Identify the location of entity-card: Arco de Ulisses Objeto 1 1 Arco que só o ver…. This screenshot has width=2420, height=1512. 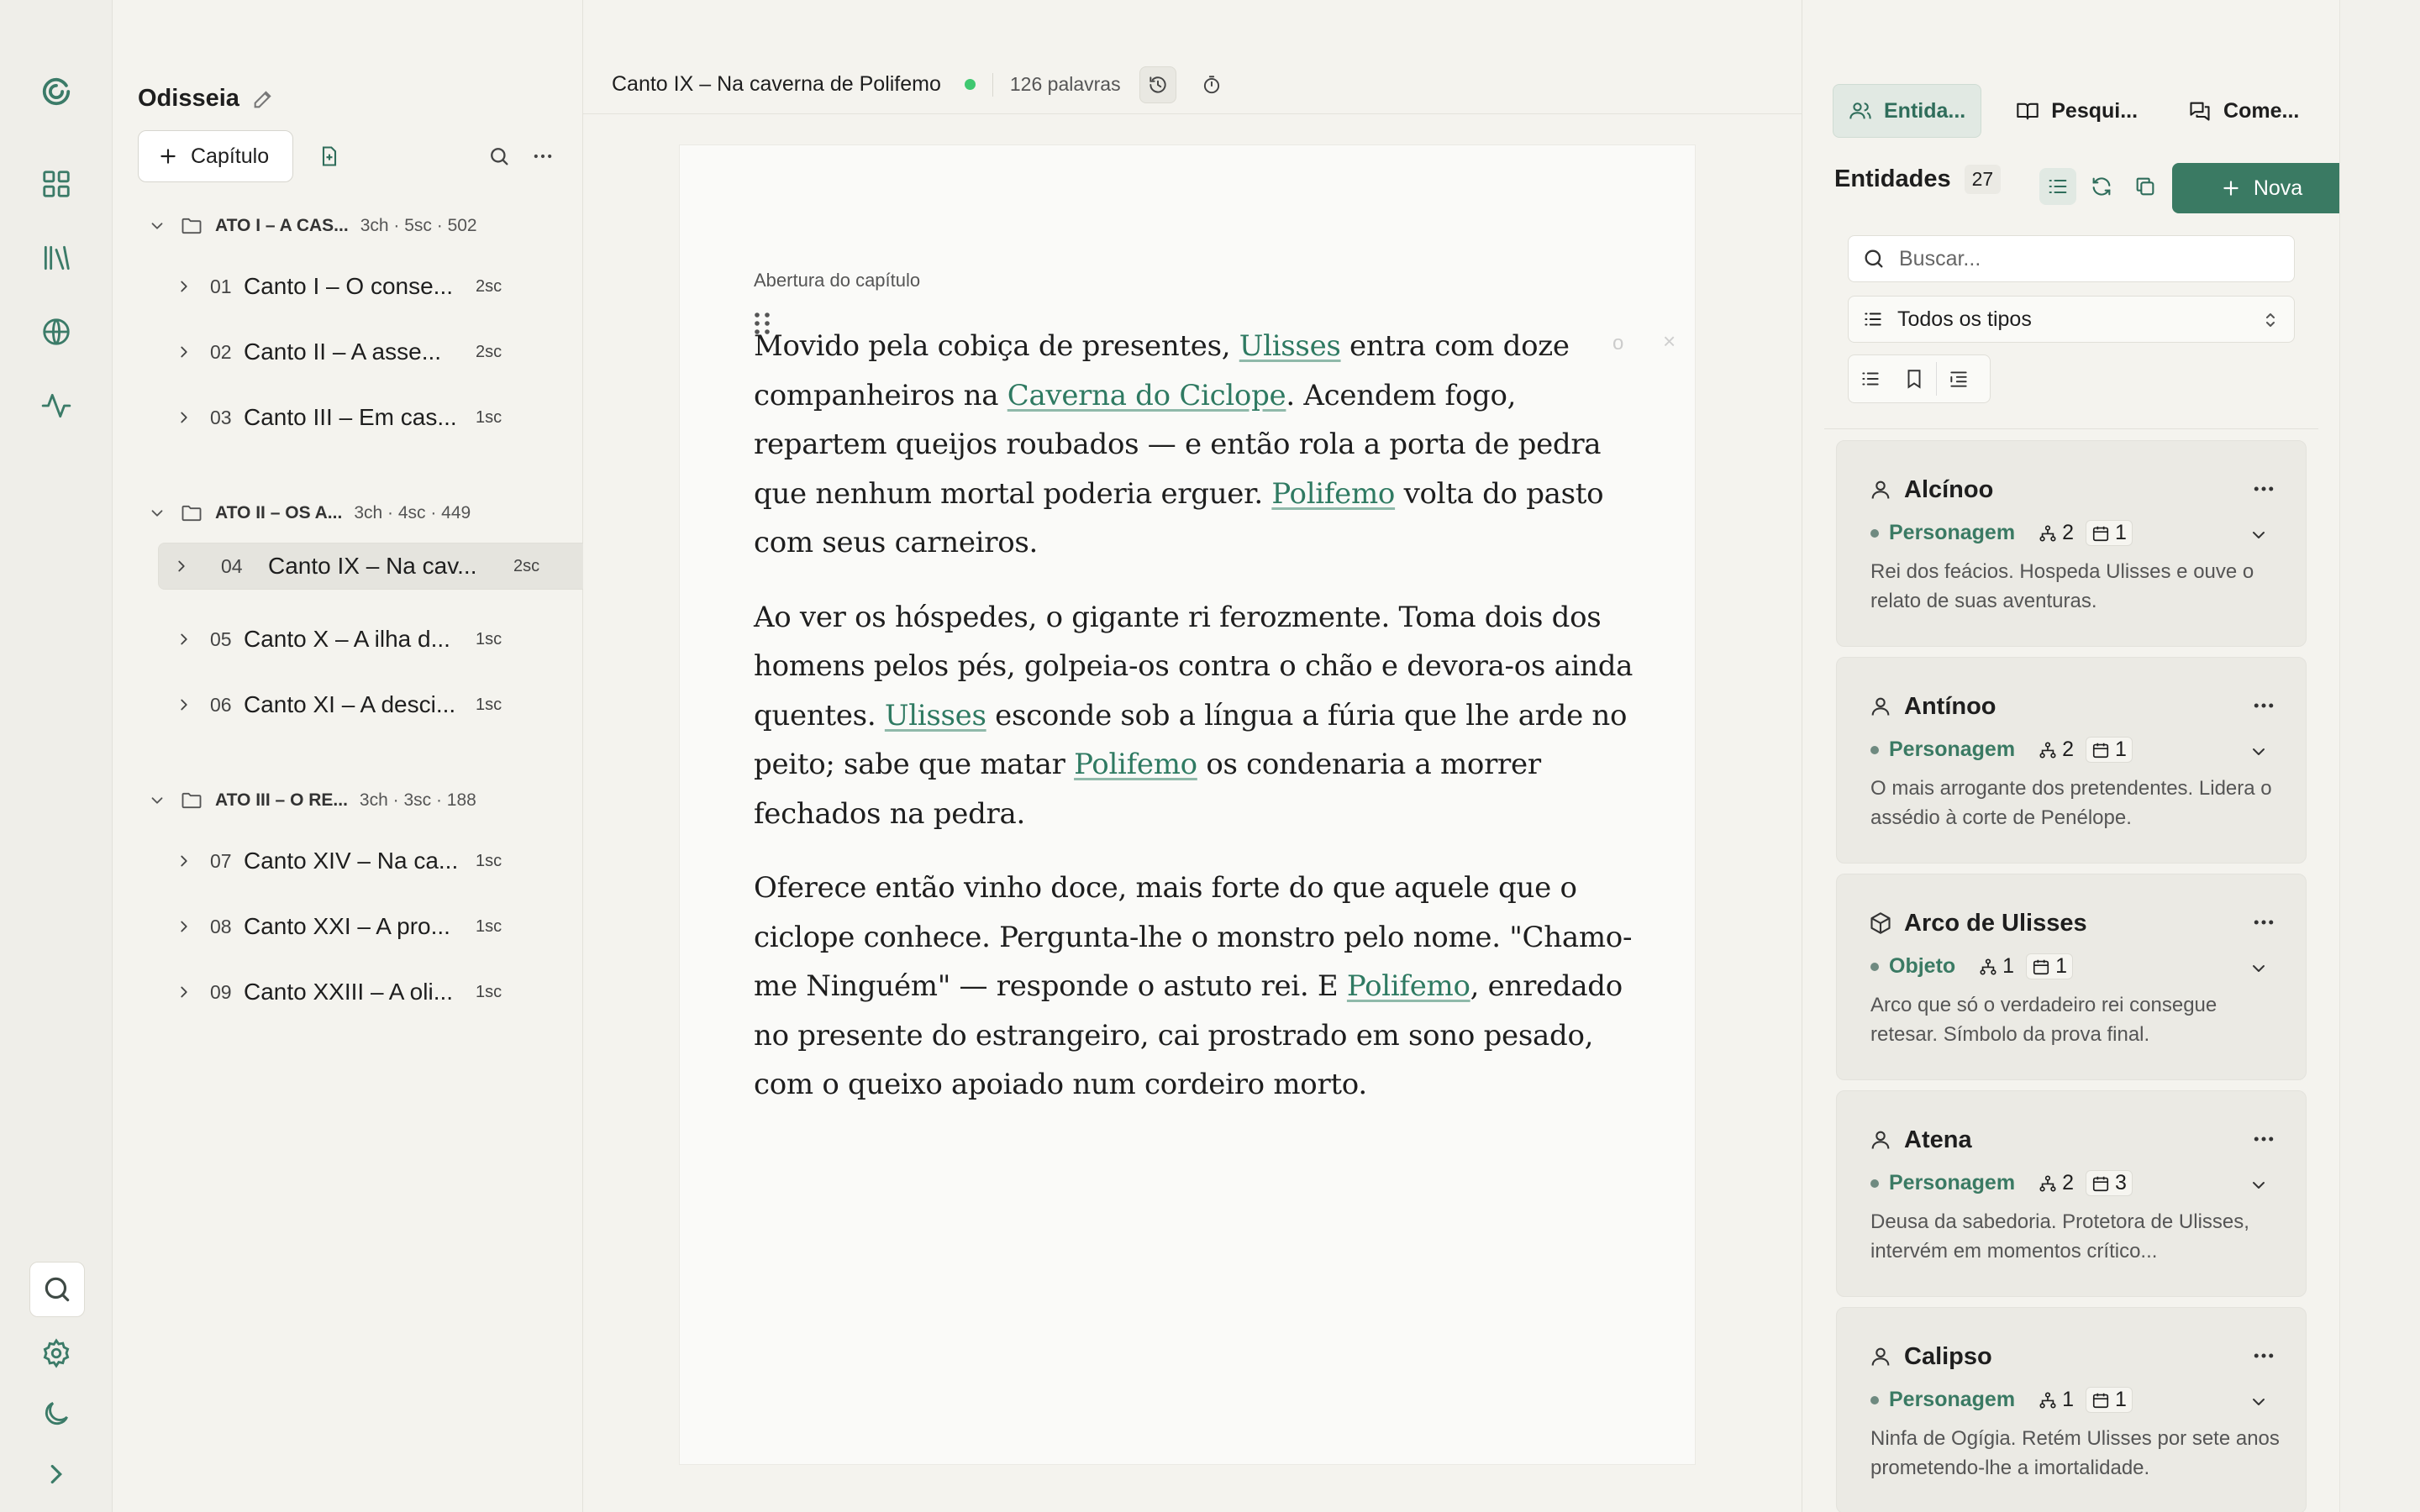
(2071, 977).